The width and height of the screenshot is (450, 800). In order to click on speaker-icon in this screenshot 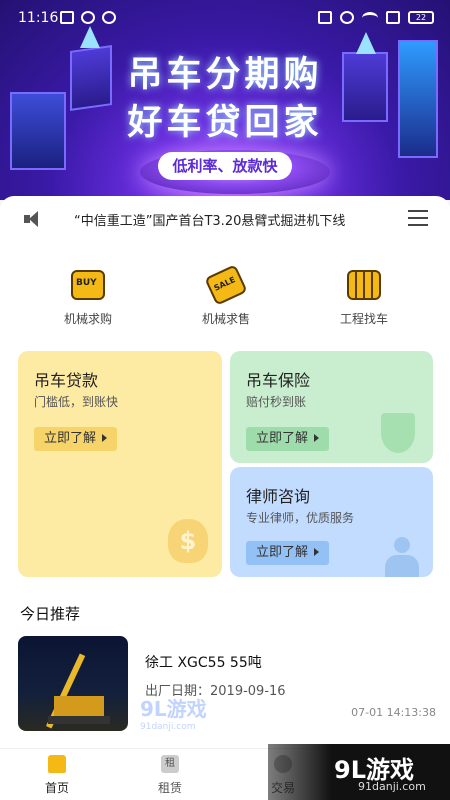, I will do `click(32, 219)`.